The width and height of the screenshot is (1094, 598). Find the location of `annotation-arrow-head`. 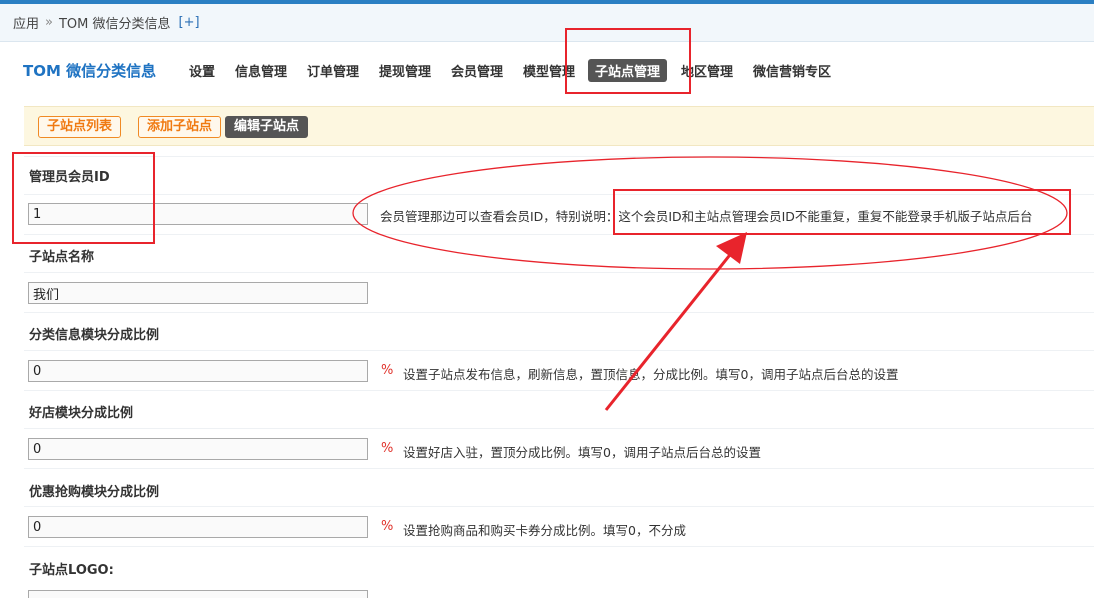

annotation-arrow-head is located at coordinates (731, 248).